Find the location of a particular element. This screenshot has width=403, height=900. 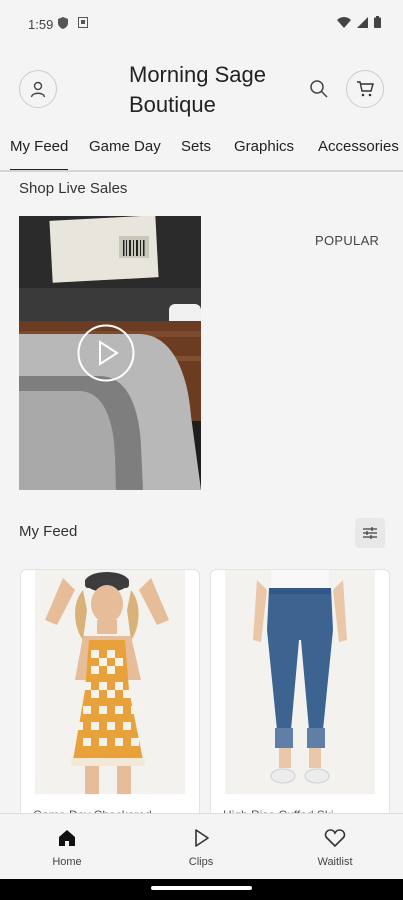

play-video-icon is located at coordinates (106, 353).